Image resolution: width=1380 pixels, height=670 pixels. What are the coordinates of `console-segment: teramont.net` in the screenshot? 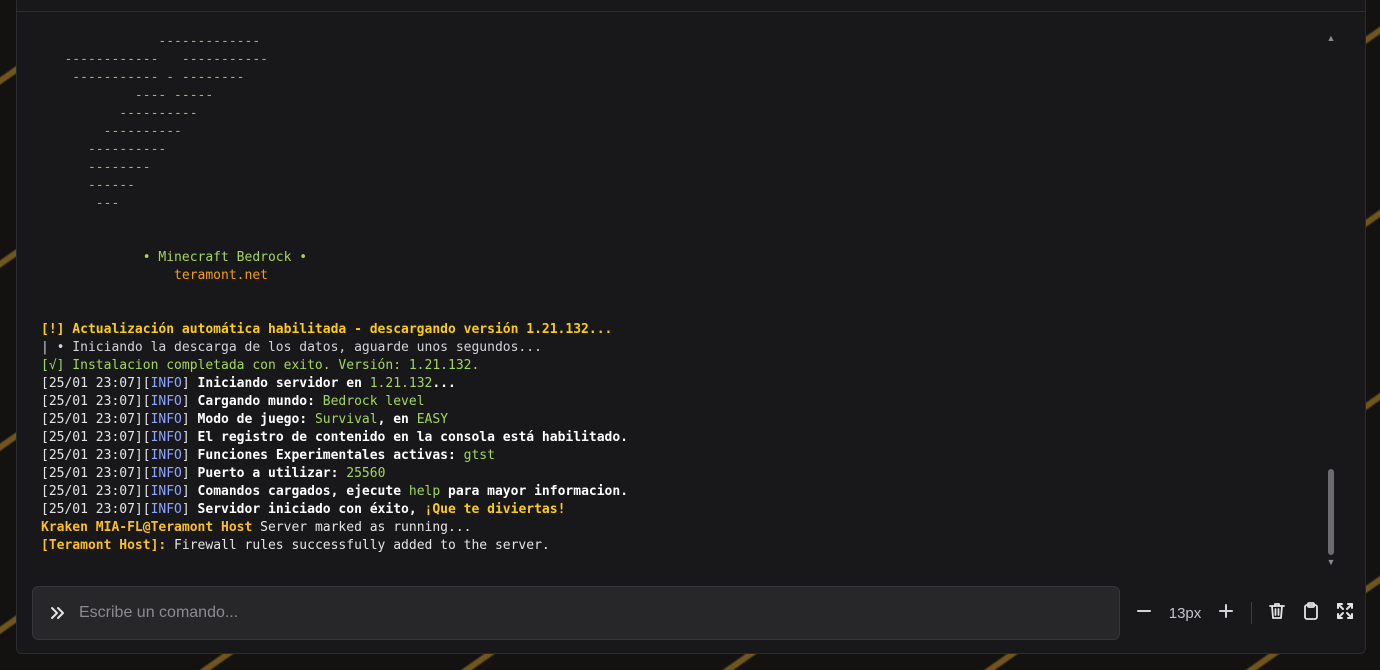 It's located at (154, 275).